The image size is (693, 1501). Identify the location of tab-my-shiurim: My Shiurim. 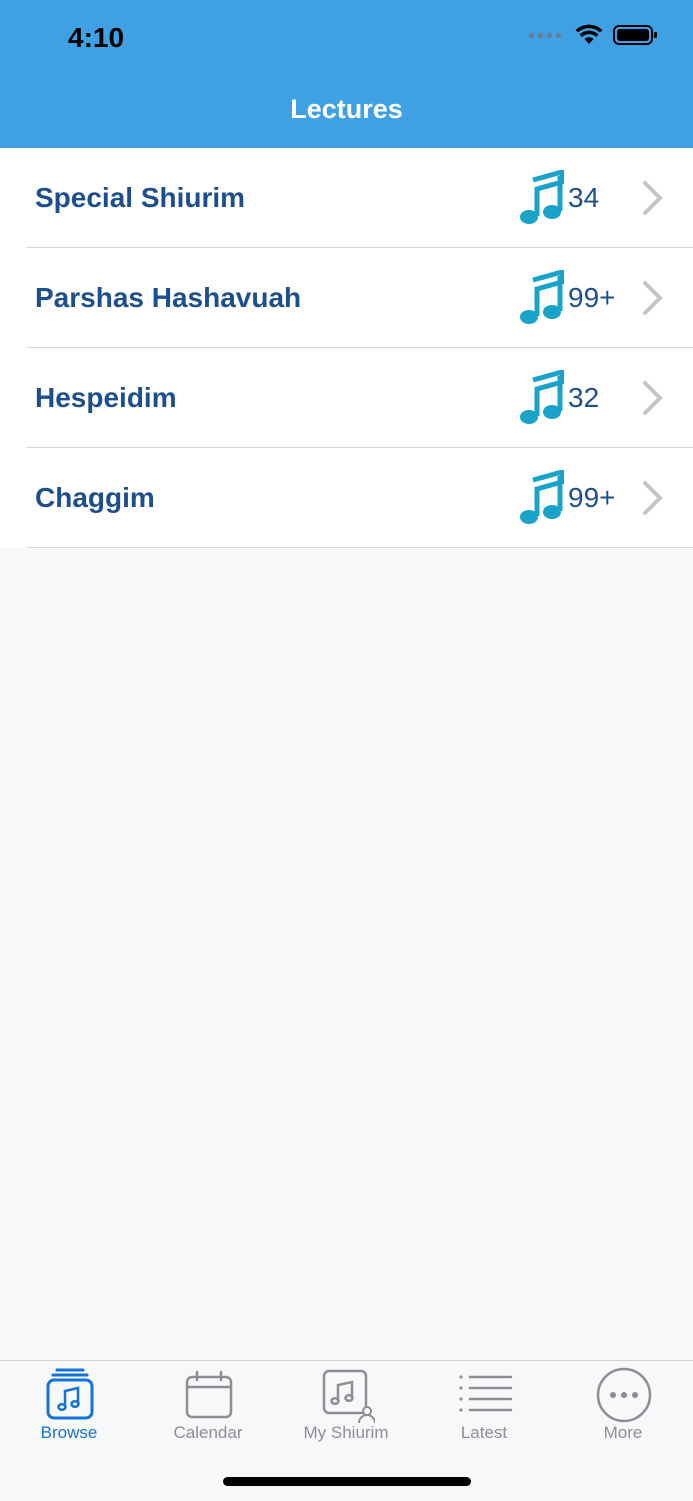
(346, 1411).